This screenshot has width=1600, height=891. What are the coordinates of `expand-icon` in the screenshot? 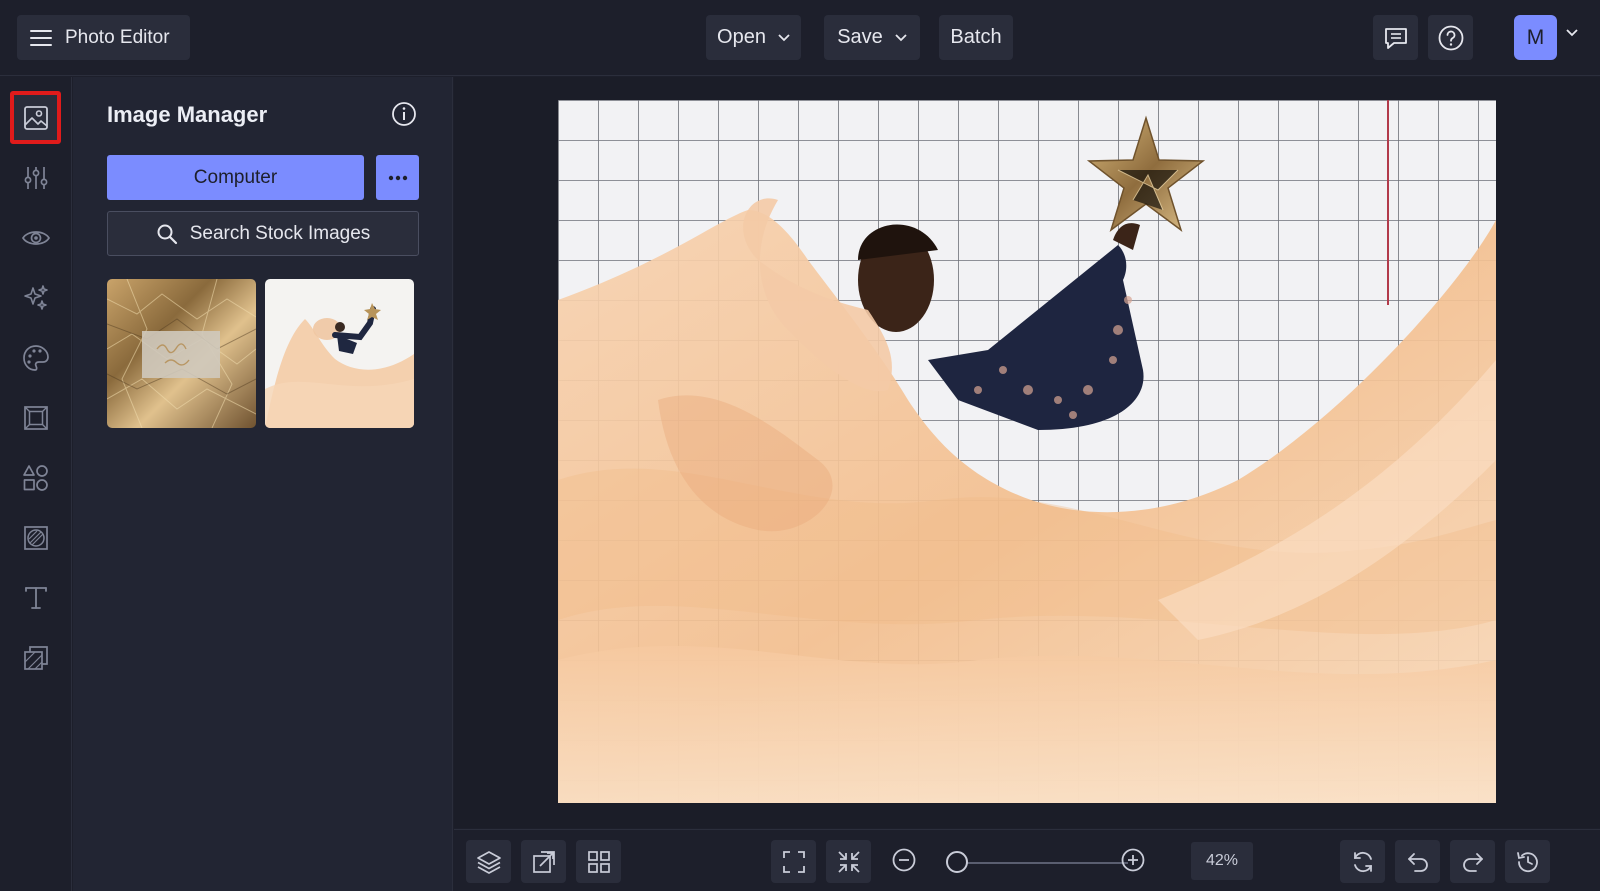 It's located at (794, 862).